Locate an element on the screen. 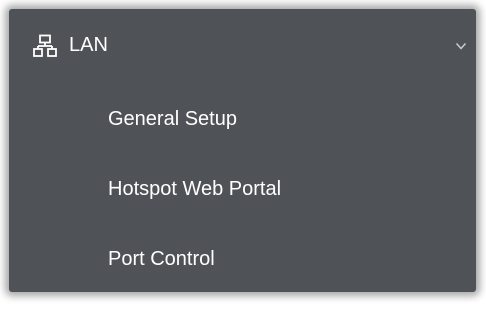 This screenshot has width=486, height=309. chevron-down-icon is located at coordinates (461, 46).